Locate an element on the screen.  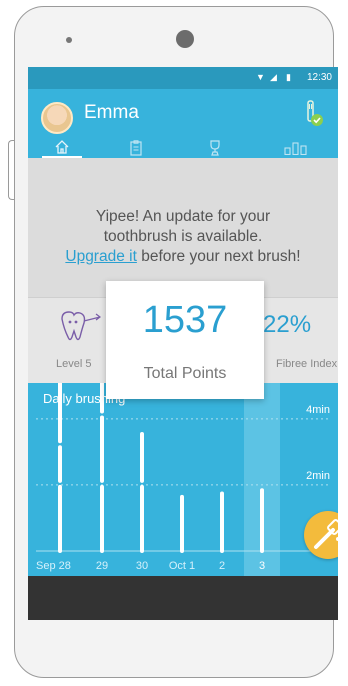
y-tick-label: 2min is located at coordinates (318, 476).